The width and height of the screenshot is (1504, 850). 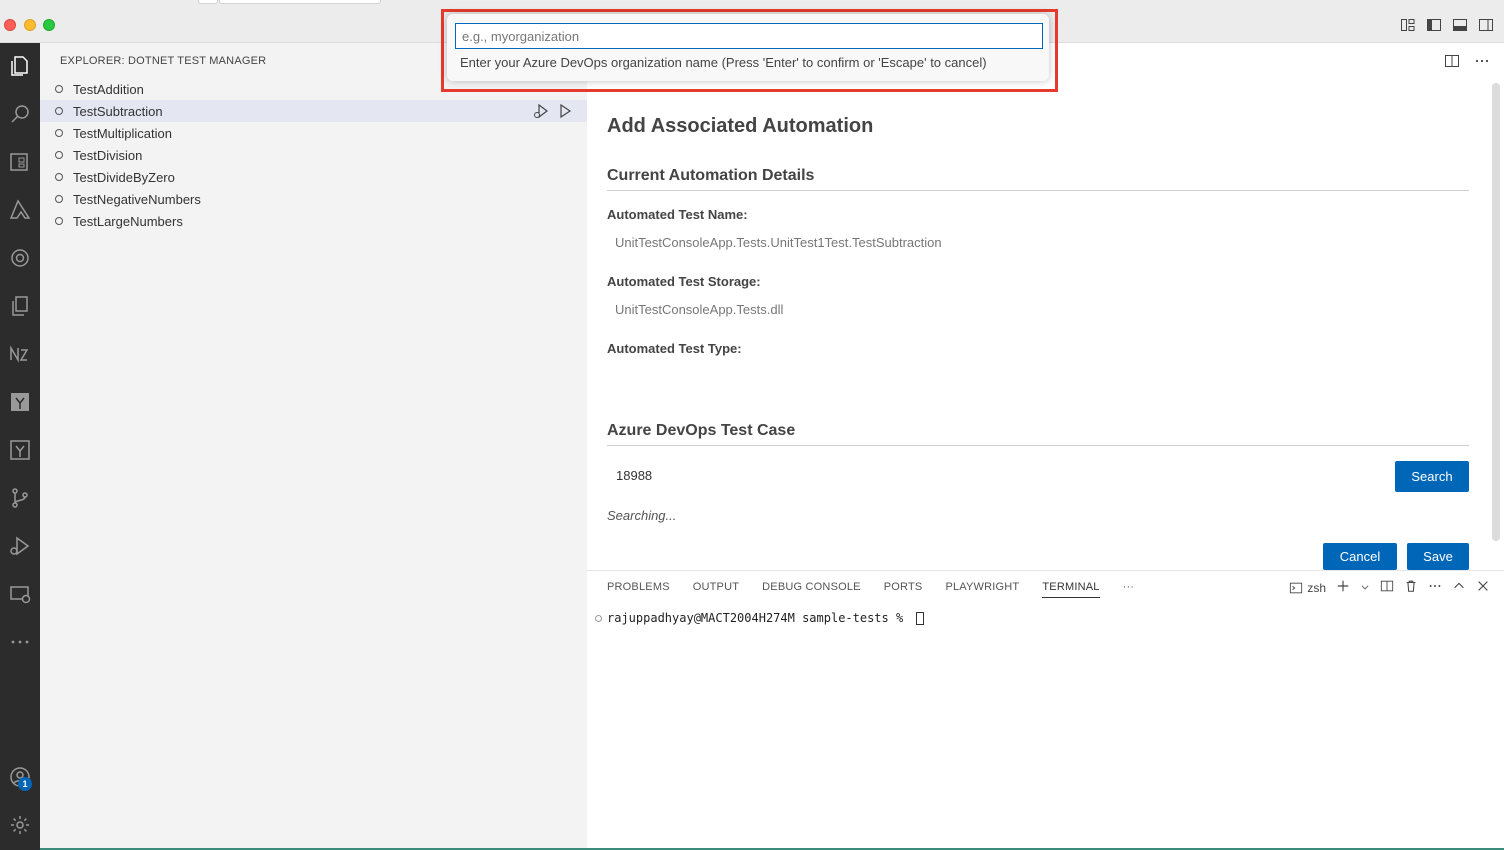 I want to click on tab-ports: PORTS, so click(x=903, y=589).